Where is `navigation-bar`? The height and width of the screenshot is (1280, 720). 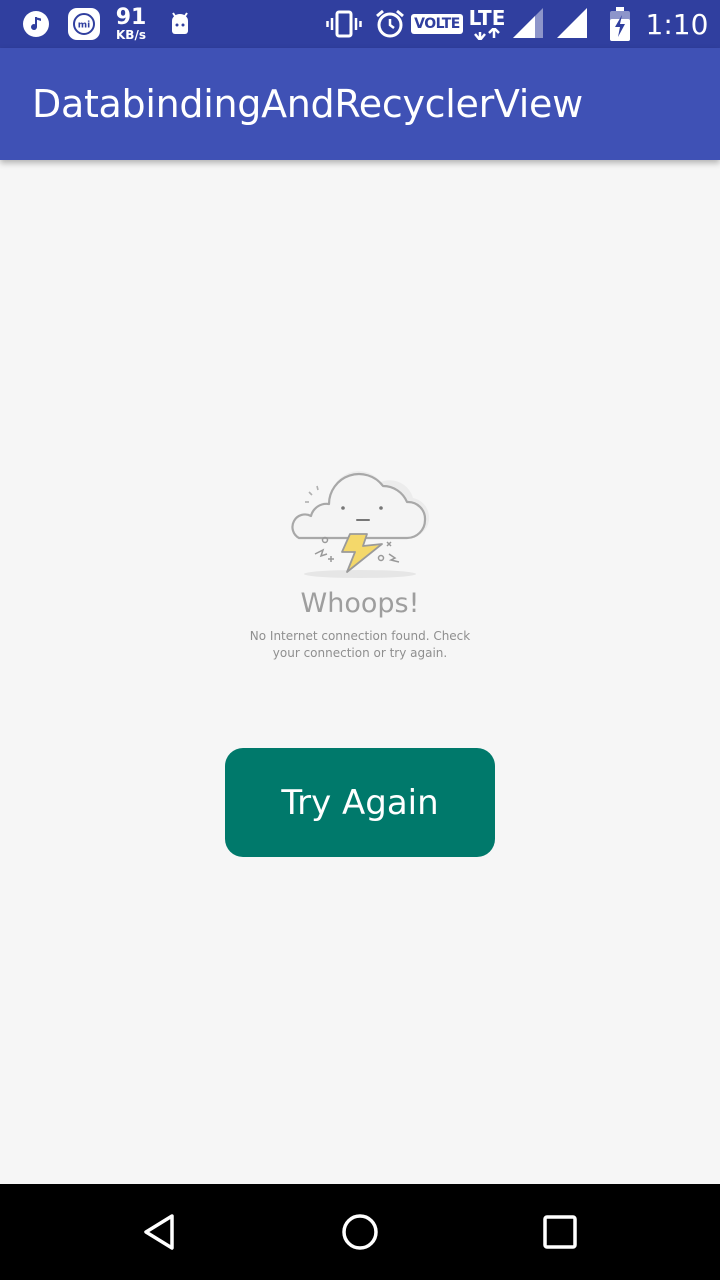
navigation-bar is located at coordinates (360, 1232).